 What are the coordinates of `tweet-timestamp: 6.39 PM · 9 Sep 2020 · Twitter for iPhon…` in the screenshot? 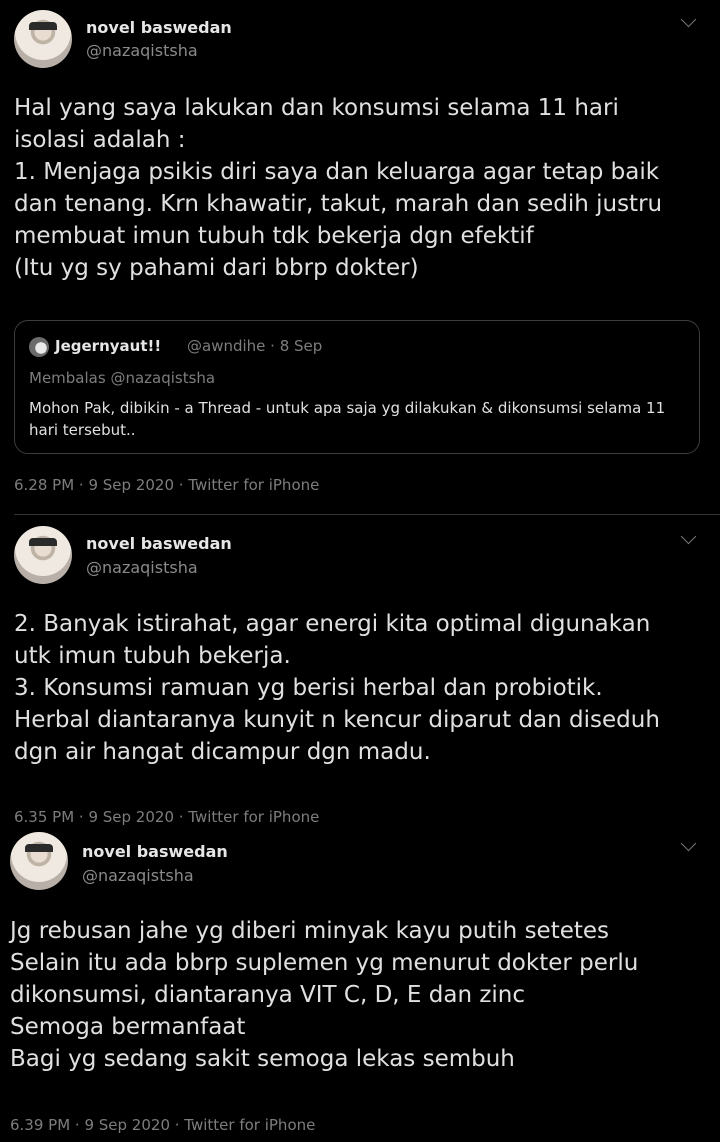 It's located at (162, 1125).